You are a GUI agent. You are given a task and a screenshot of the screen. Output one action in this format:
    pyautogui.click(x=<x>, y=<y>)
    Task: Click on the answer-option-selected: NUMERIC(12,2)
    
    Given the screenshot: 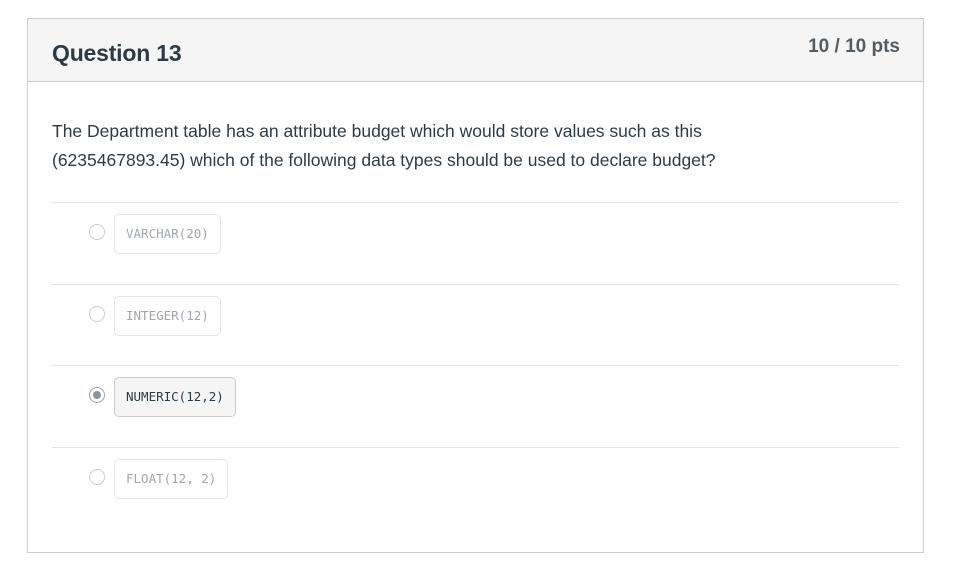 What is the action you would take?
    pyautogui.click(x=475, y=406)
    